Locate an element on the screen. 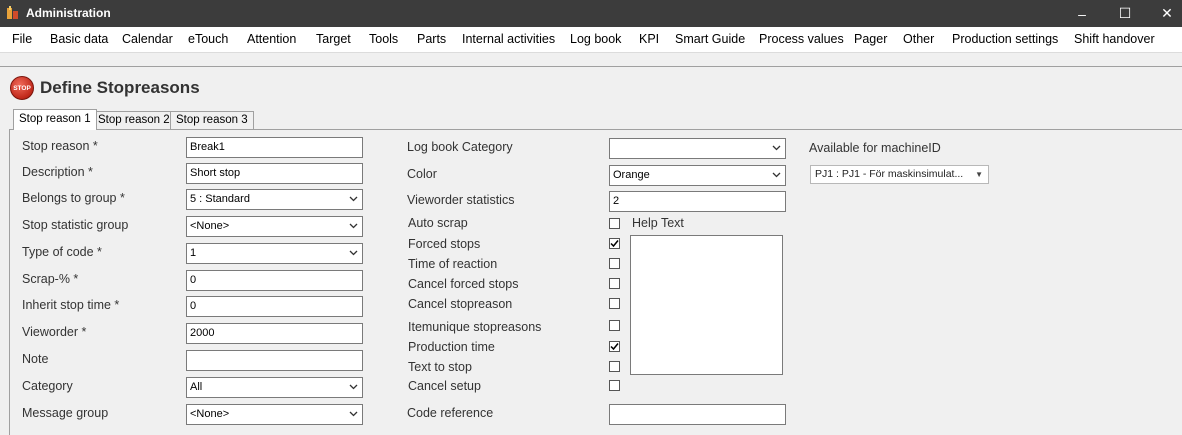  category-label: Category is located at coordinates (47, 386).